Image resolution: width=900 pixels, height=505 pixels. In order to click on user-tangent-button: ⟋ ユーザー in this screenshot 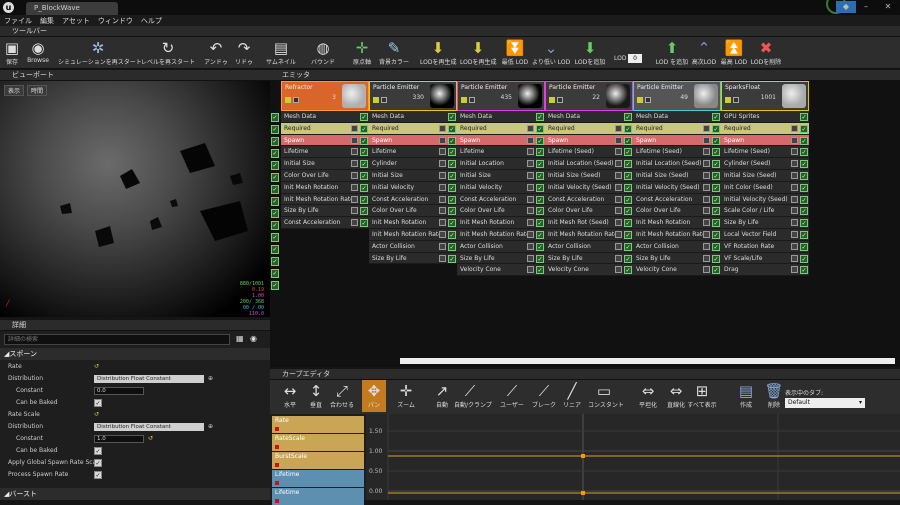, I will do `click(512, 396)`.